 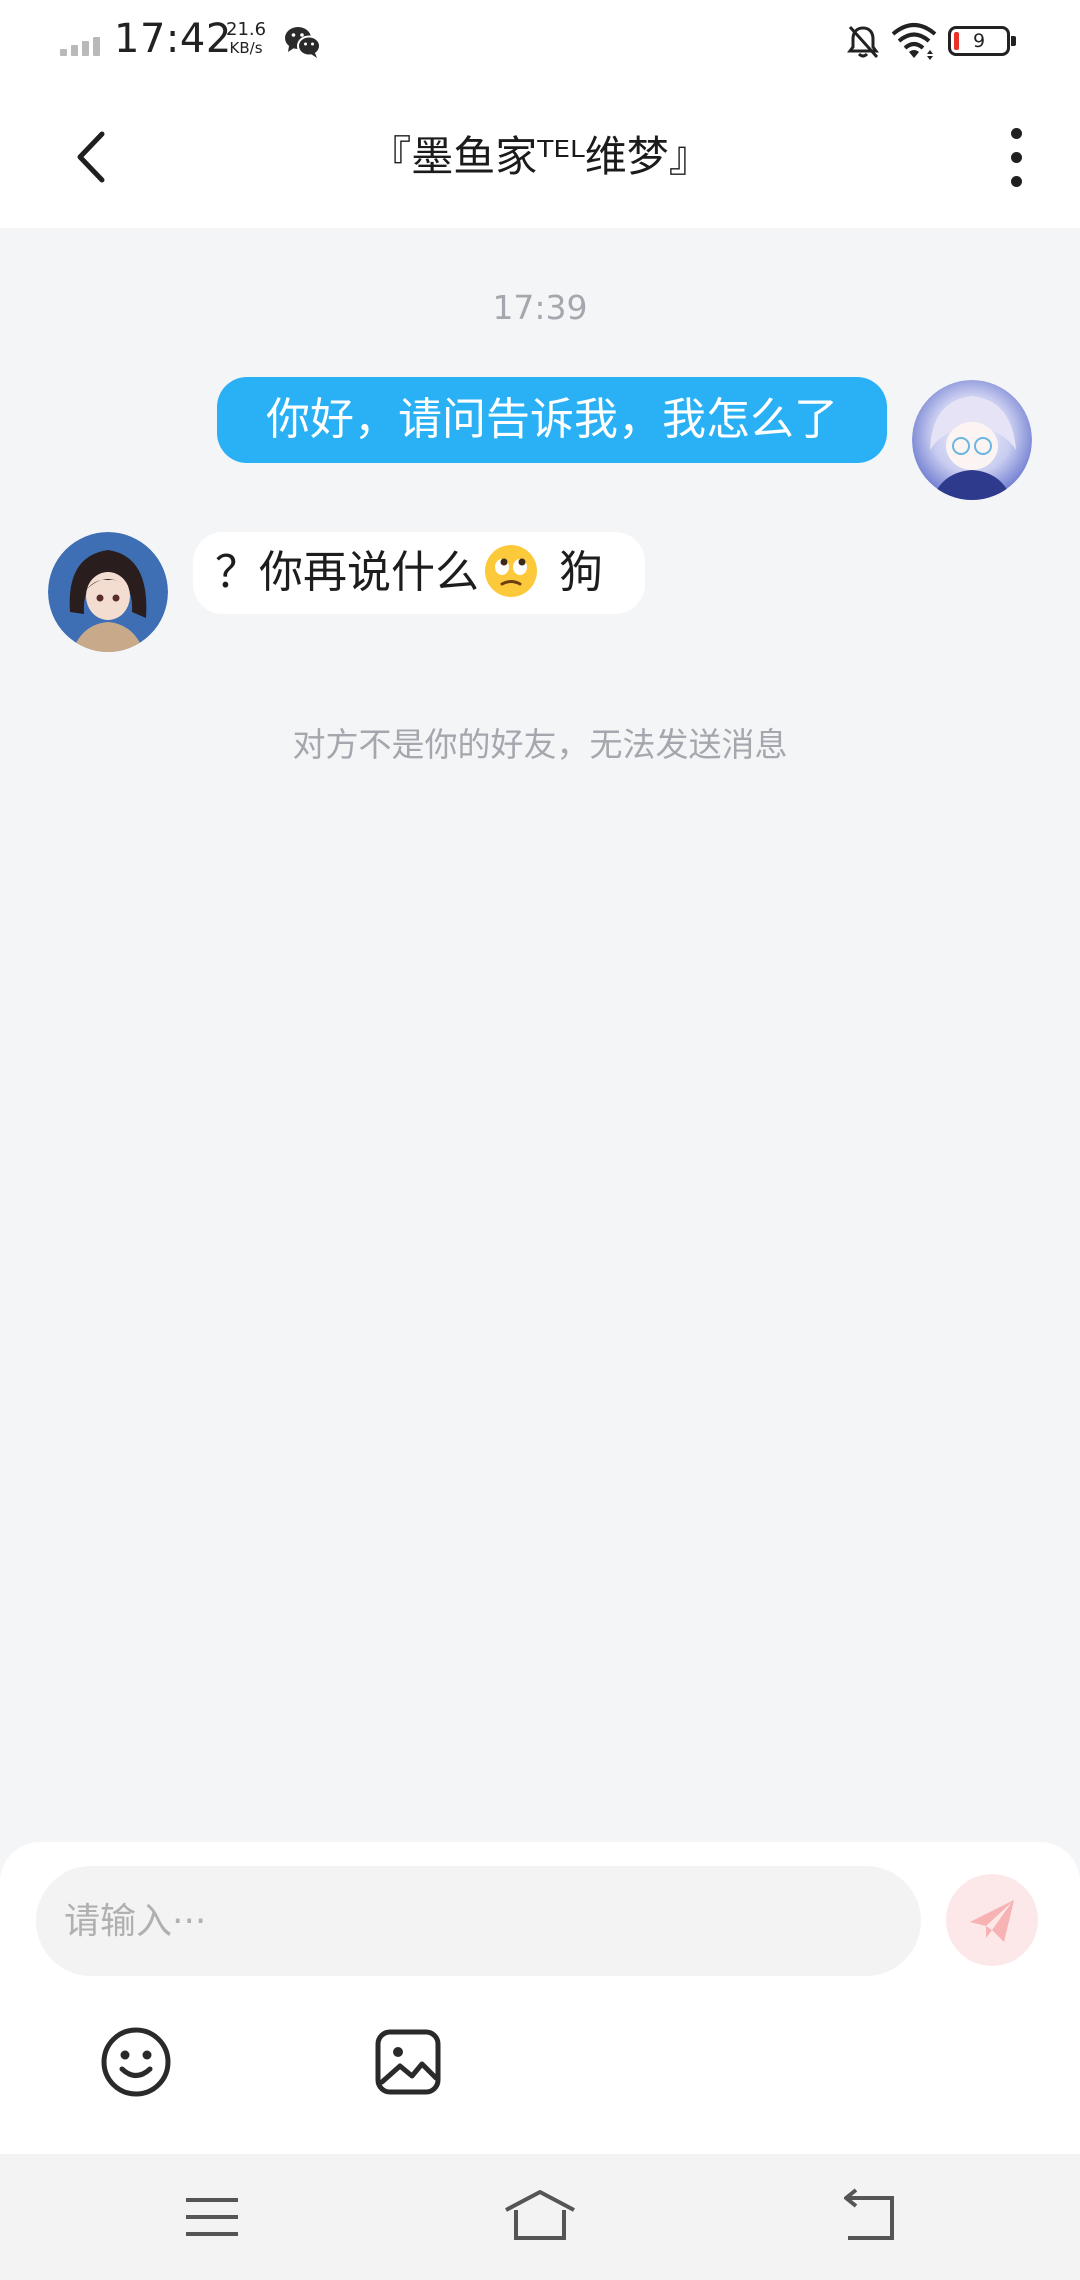 I want to click on battery-icon: 9, so click(x=982, y=41).